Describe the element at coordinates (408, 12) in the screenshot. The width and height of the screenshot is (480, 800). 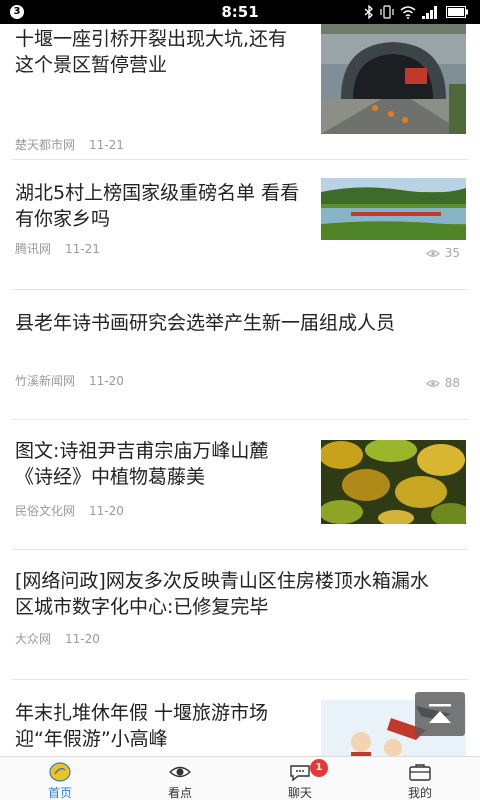
I see `wifi-icon` at that location.